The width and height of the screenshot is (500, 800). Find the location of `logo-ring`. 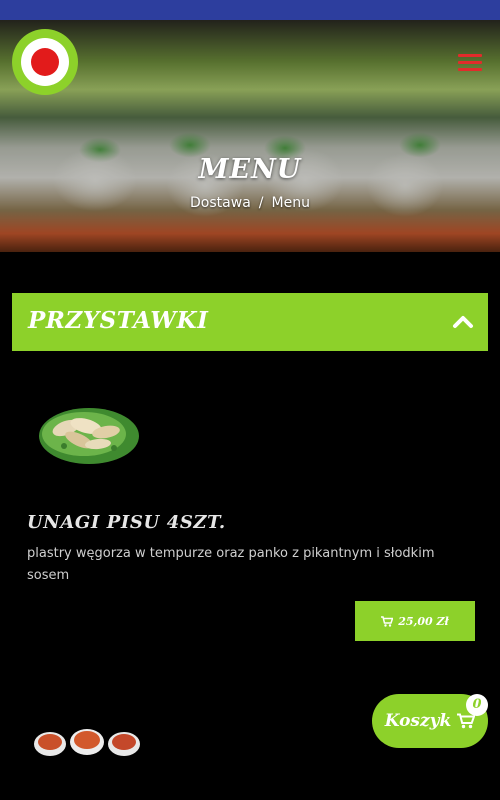

logo-ring is located at coordinates (45, 62).